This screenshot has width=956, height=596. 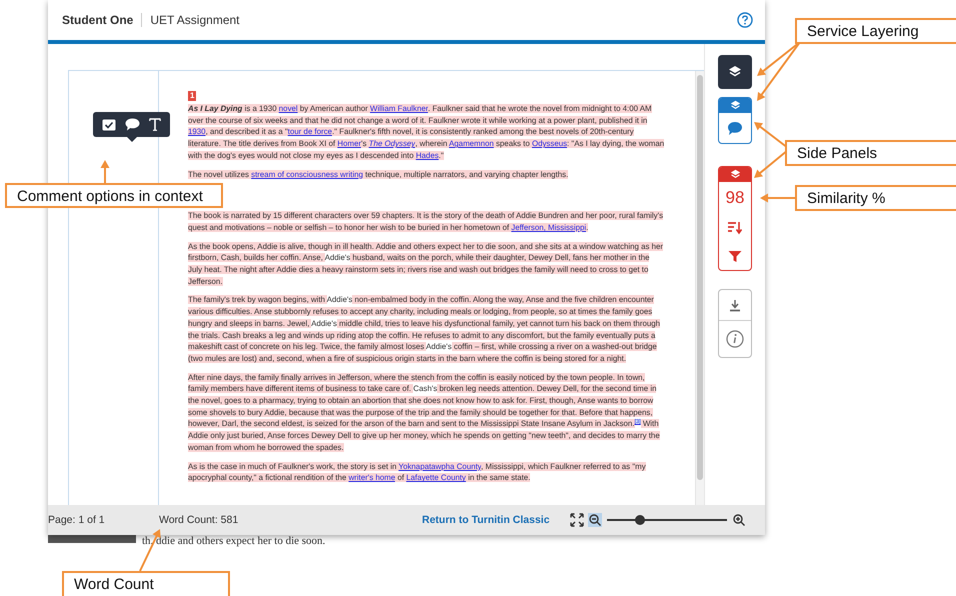 I want to click on return-link: Return to Turnitin Classic, so click(x=486, y=520).